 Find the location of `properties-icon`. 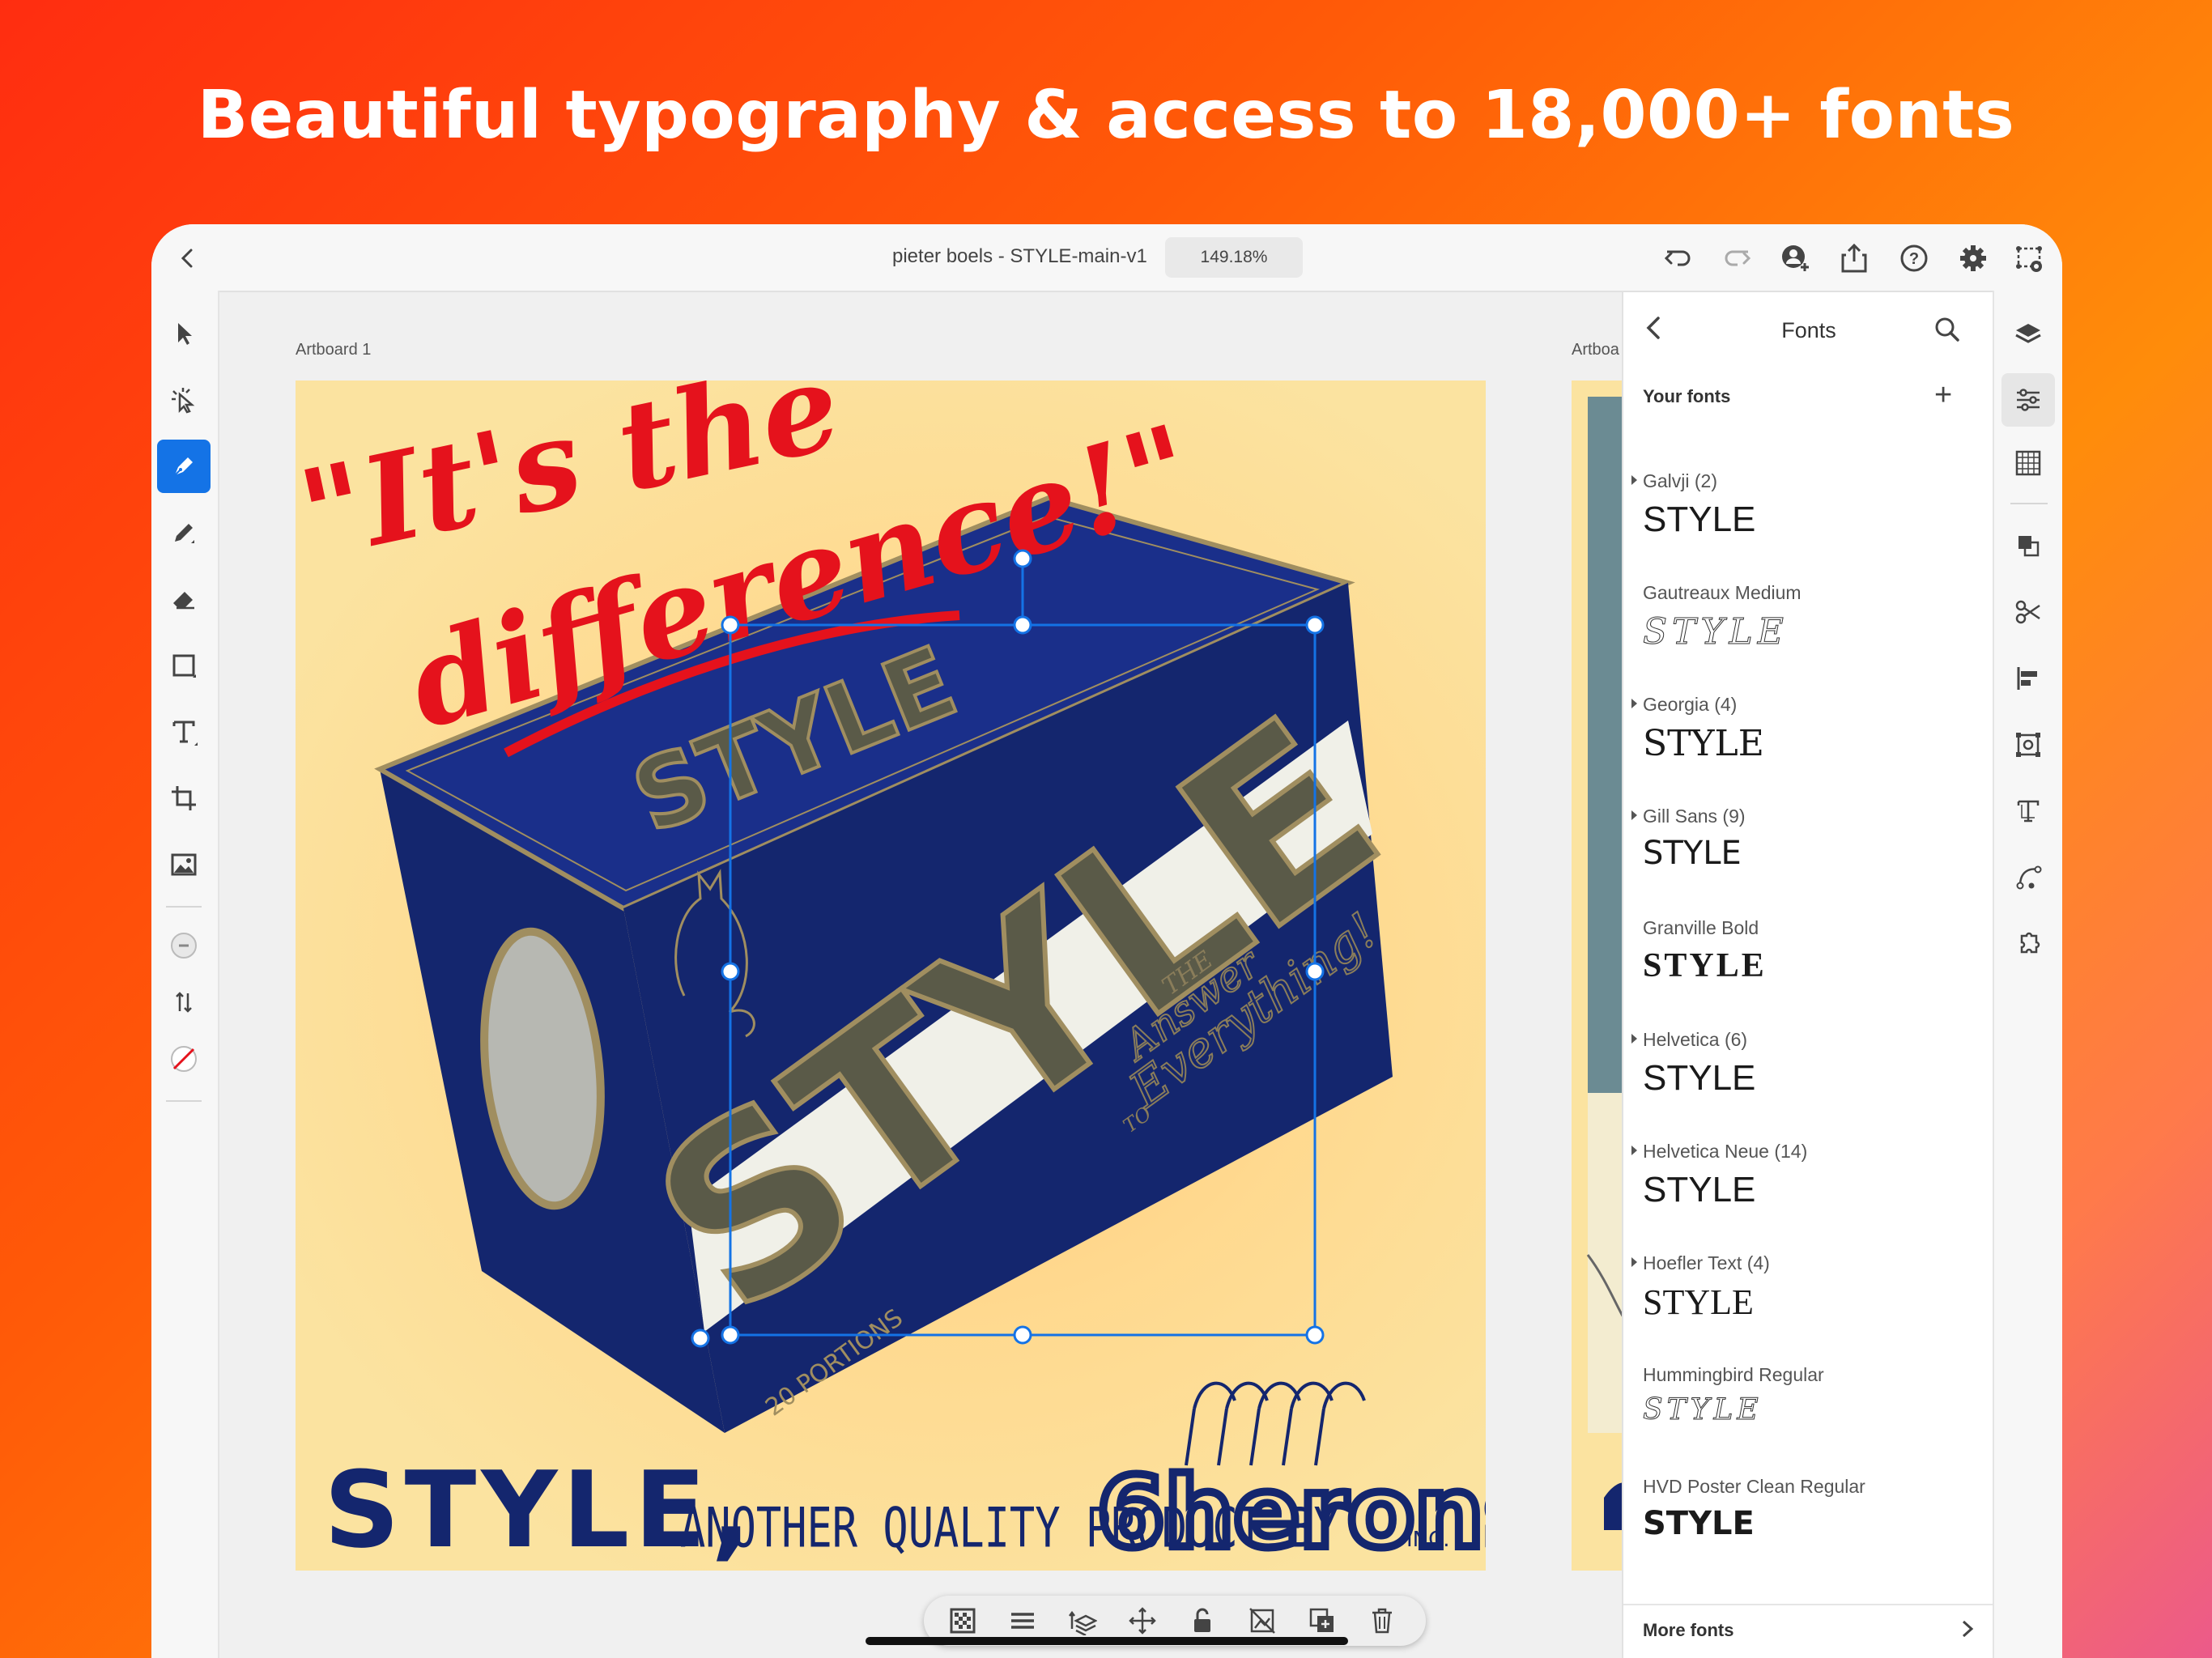

properties-icon is located at coordinates (2028, 400).